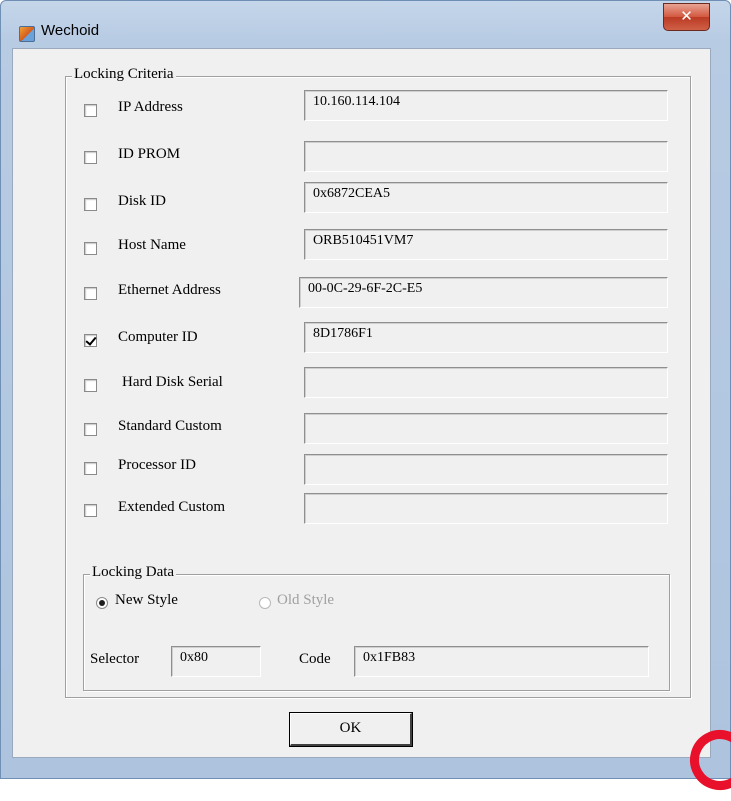  What do you see at coordinates (142, 201) in the screenshot?
I see `disk-id-label: Disk ID` at bounding box center [142, 201].